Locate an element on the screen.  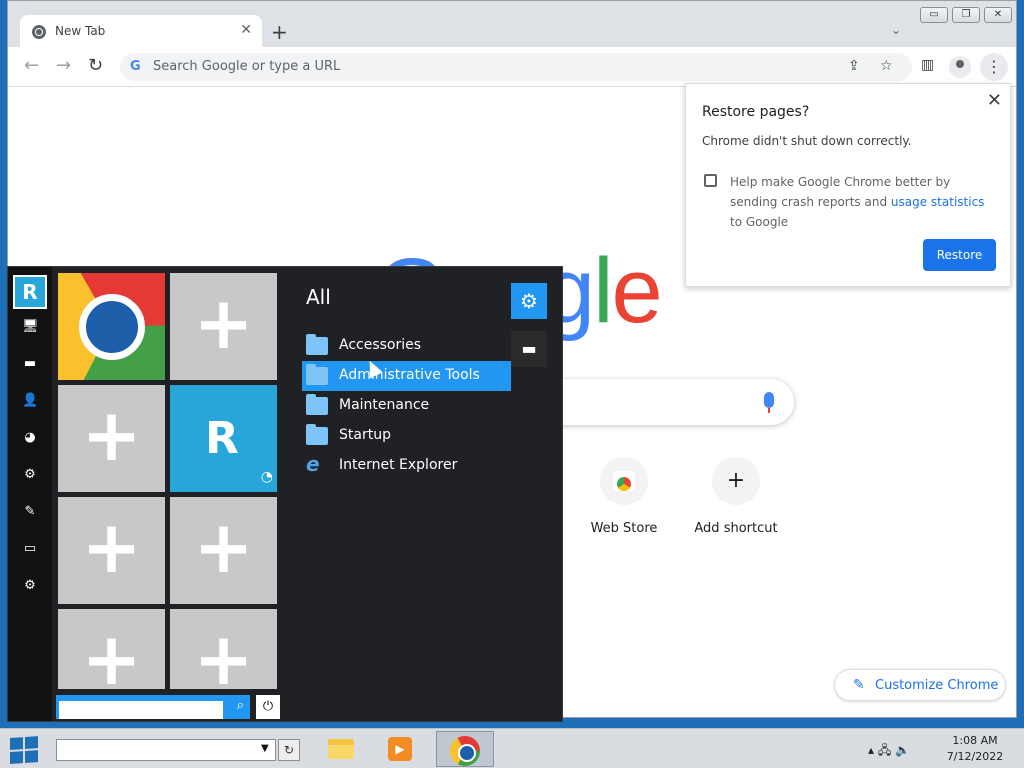
dialog-title: Restore pages? is located at coordinates (756, 112).